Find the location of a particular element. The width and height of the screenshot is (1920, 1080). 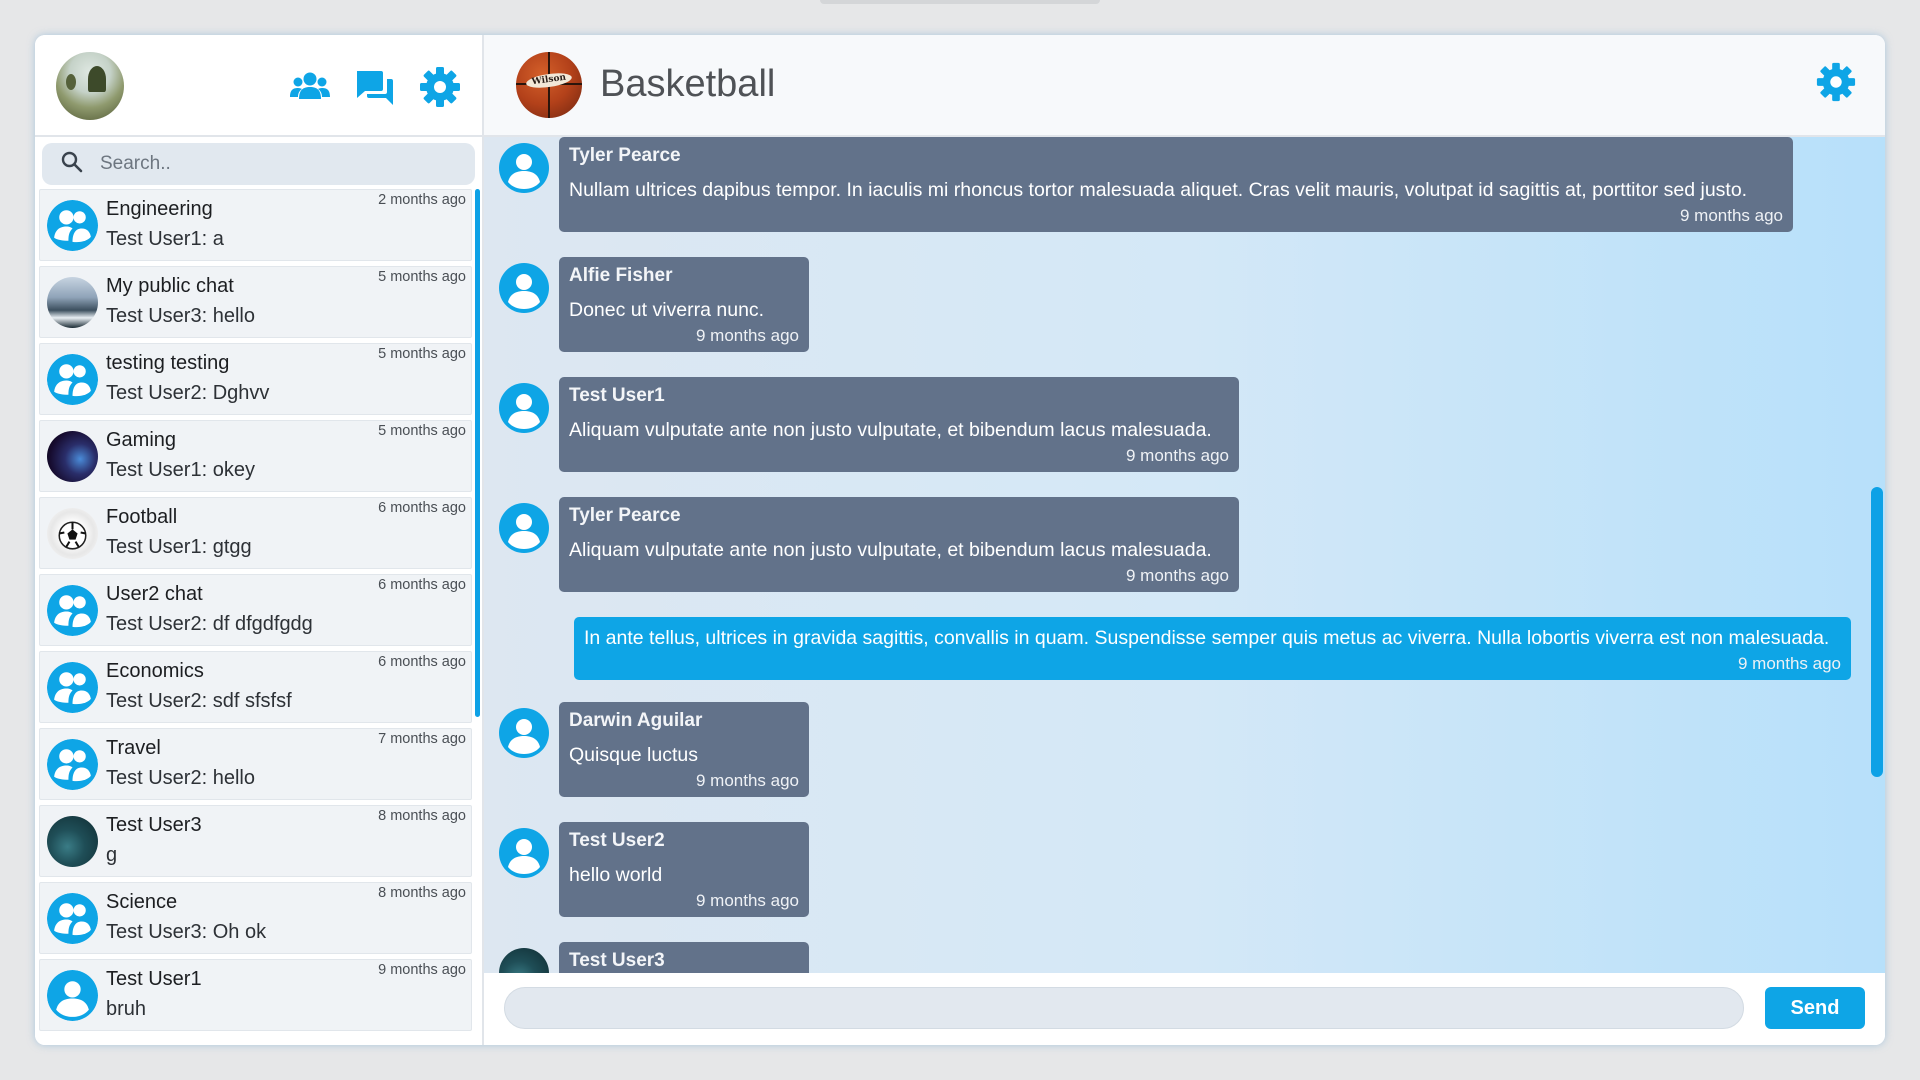

chat-name: Travel is located at coordinates (133, 748).